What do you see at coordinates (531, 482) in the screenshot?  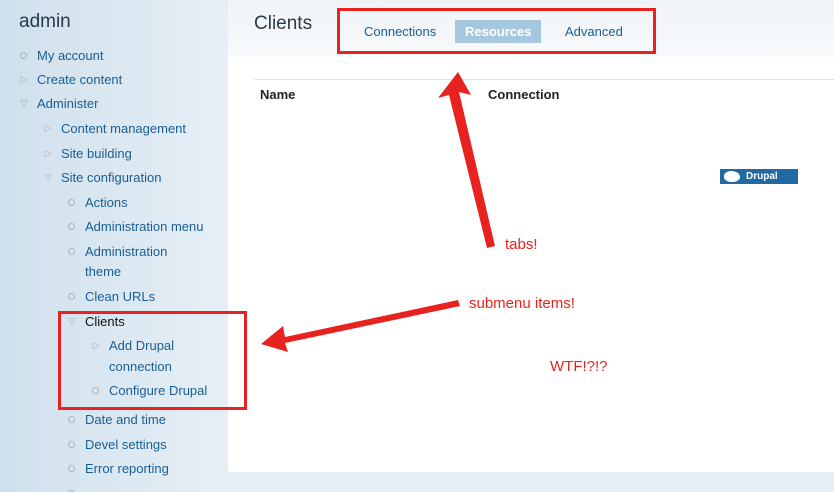 I see `footer-band` at bounding box center [531, 482].